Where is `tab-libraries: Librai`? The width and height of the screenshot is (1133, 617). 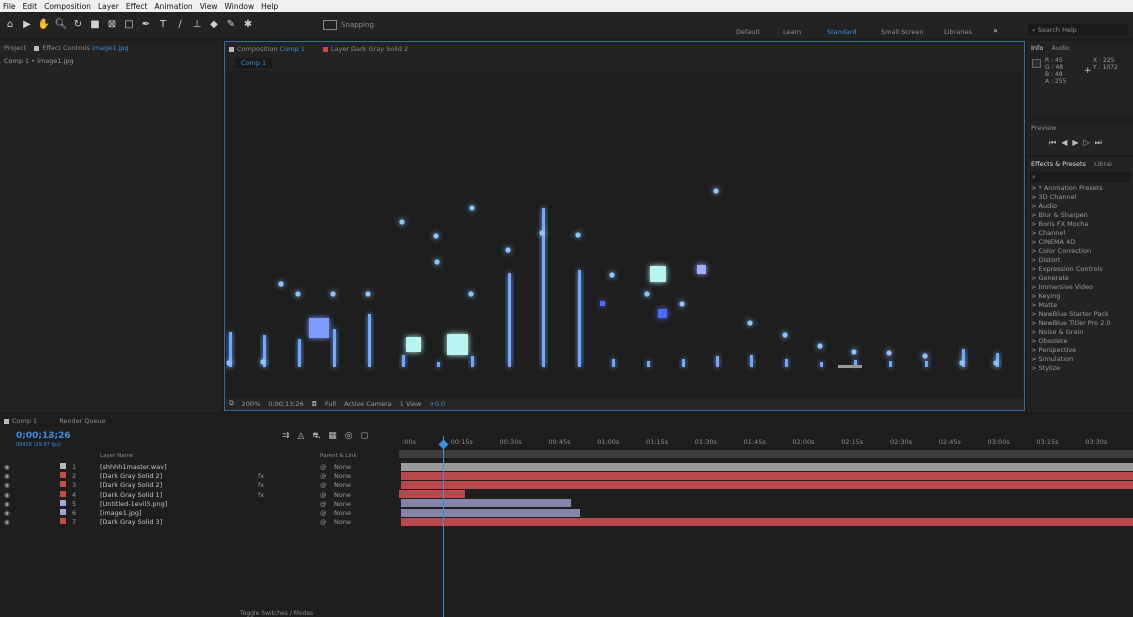
tab-libraries: Librai is located at coordinates (1103, 164).